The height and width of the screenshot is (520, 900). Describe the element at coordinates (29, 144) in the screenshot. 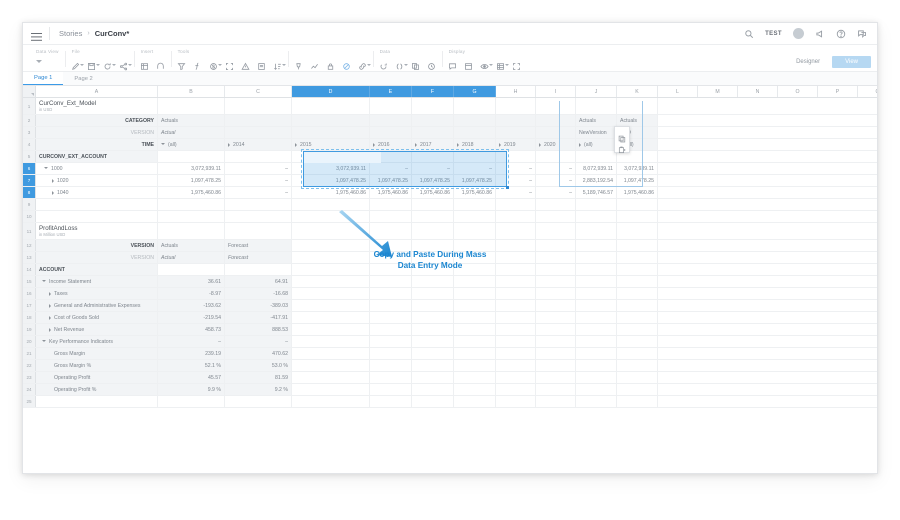

I see `row-header-4: 4` at that location.